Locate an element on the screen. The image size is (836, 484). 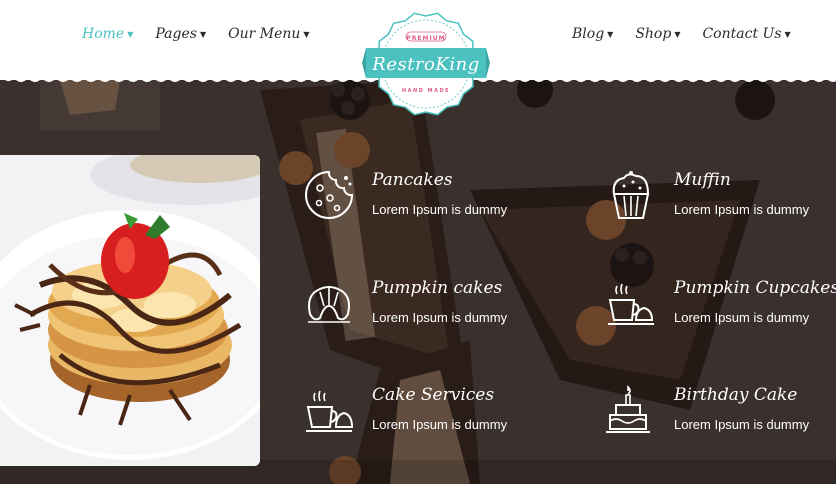
coffee-cup-icon is located at coordinates (330, 411).